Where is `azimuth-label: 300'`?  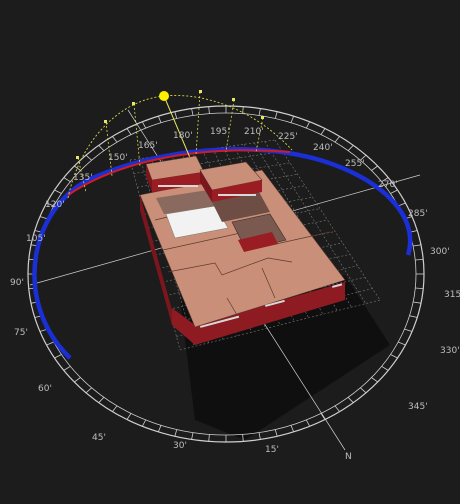 azimuth-label: 300' is located at coordinates (440, 252).